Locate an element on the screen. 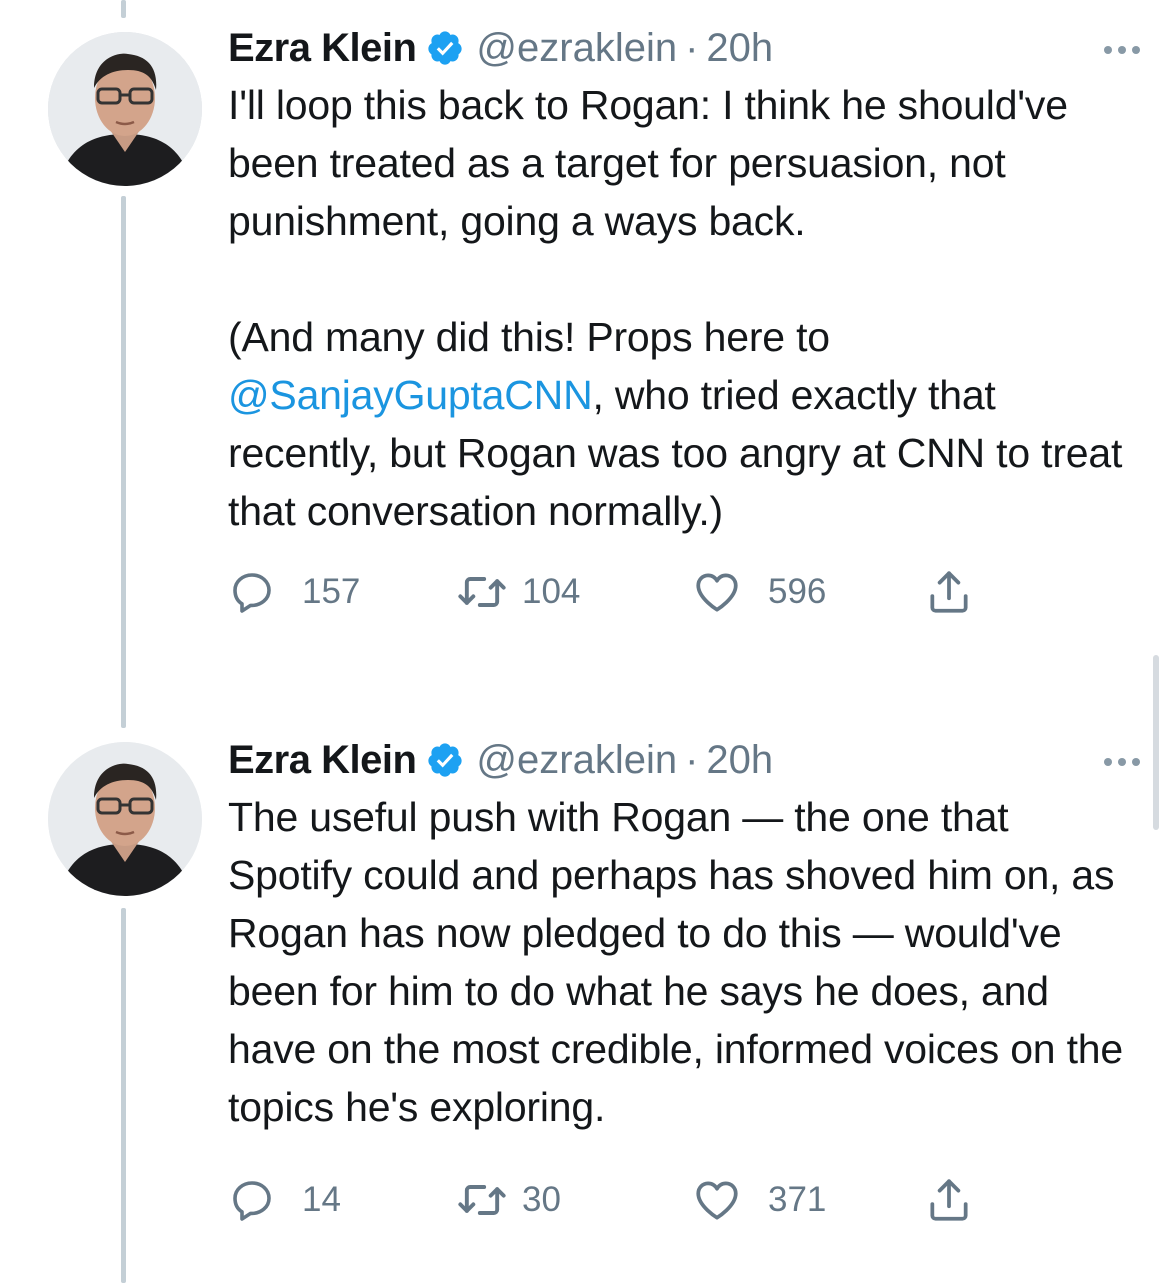  like-count: 371 is located at coordinates (797, 1199).